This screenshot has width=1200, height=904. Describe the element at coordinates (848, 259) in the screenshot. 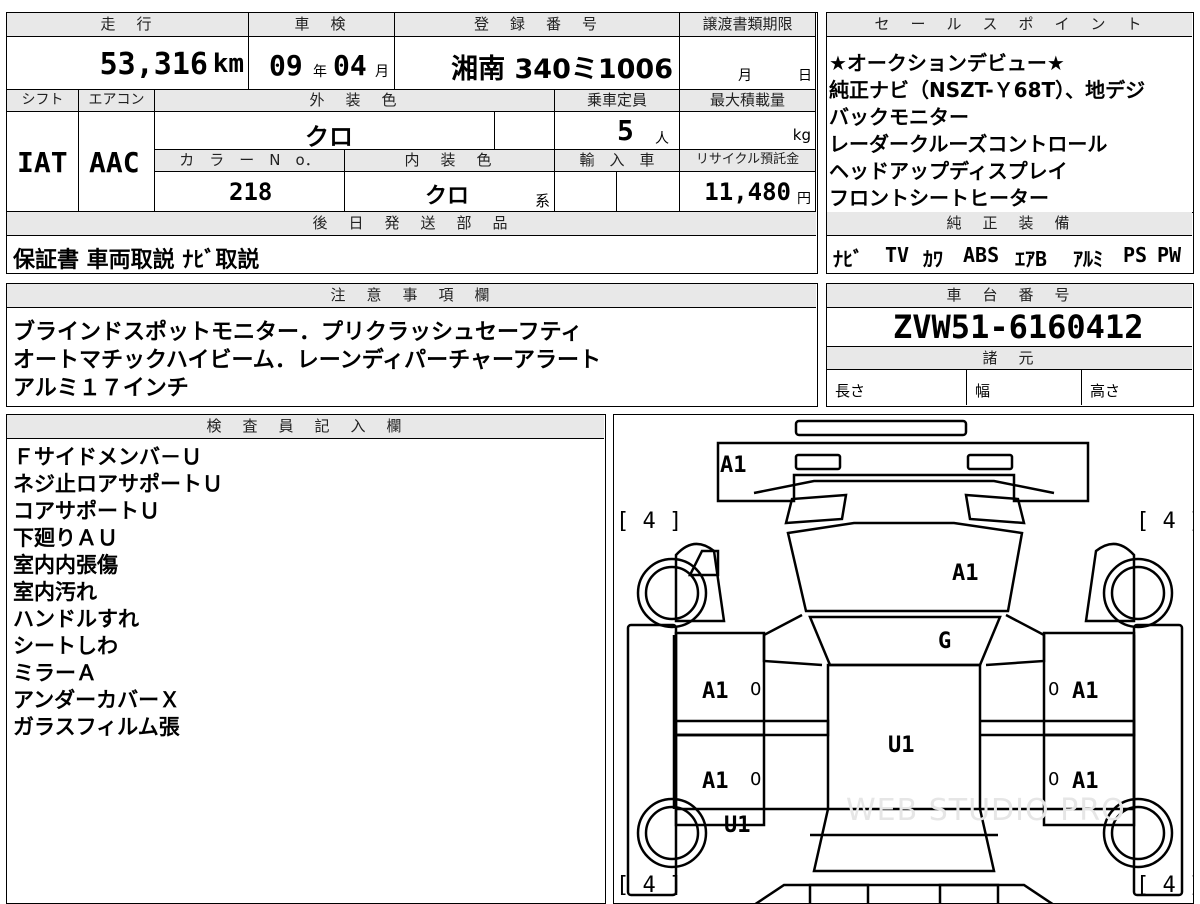

I see `equipment-item: ﾅﾋﾞ` at that location.